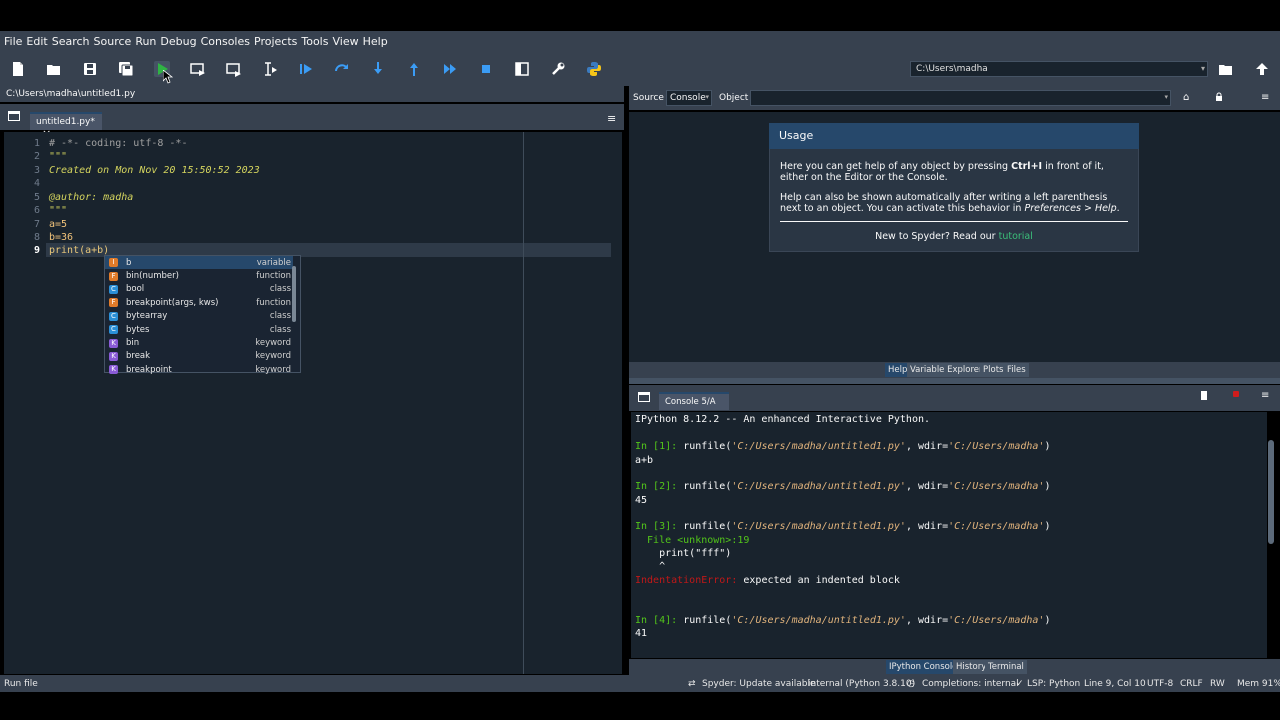  I want to click on pane-splitter, so click(954, 381).